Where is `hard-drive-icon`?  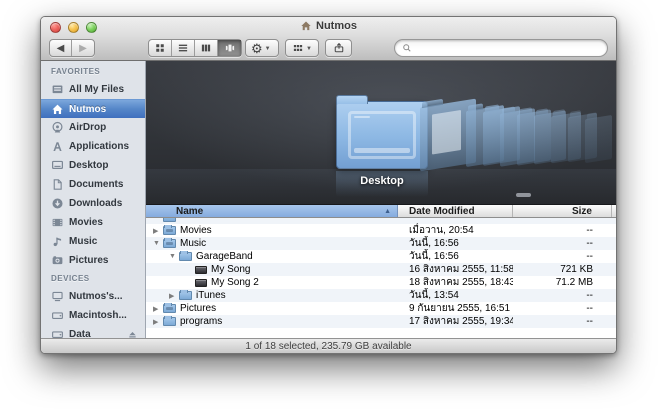 hard-drive-icon is located at coordinates (57, 315).